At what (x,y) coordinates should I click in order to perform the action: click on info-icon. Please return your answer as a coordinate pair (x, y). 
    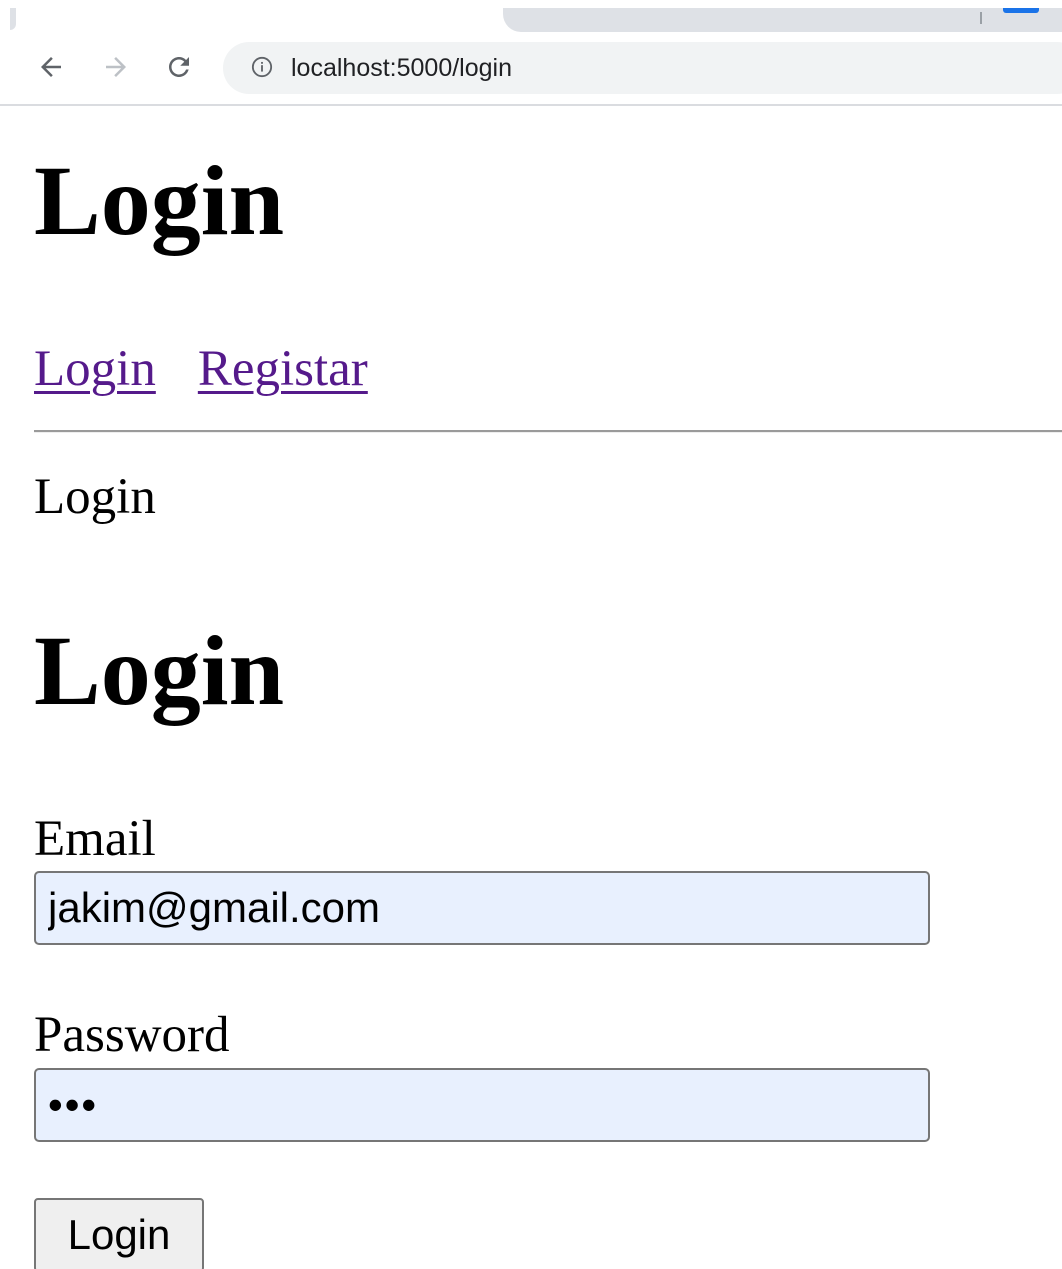
    Looking at the image, I should click on (262, 67).